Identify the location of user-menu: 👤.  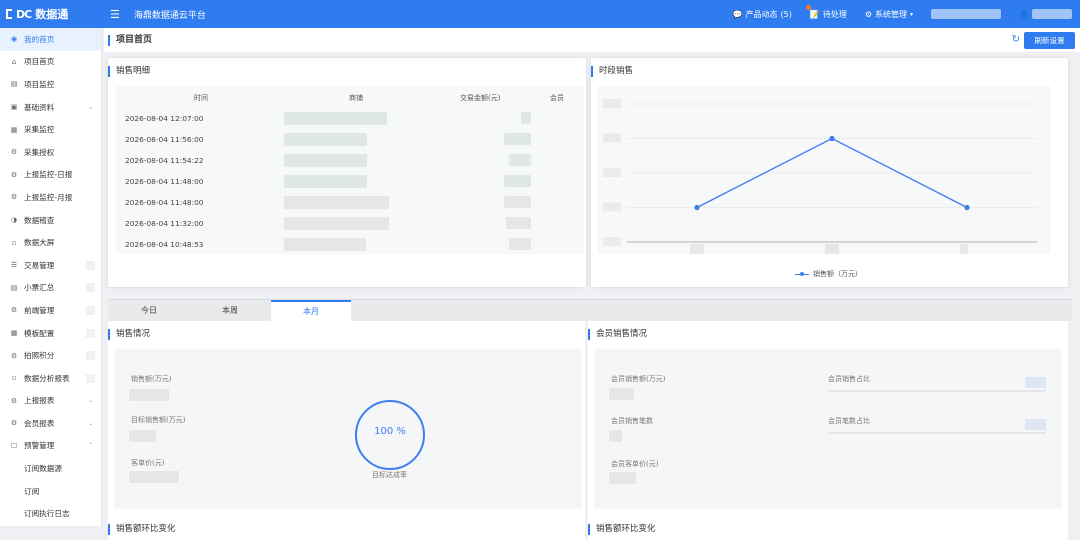
(1045, 14).